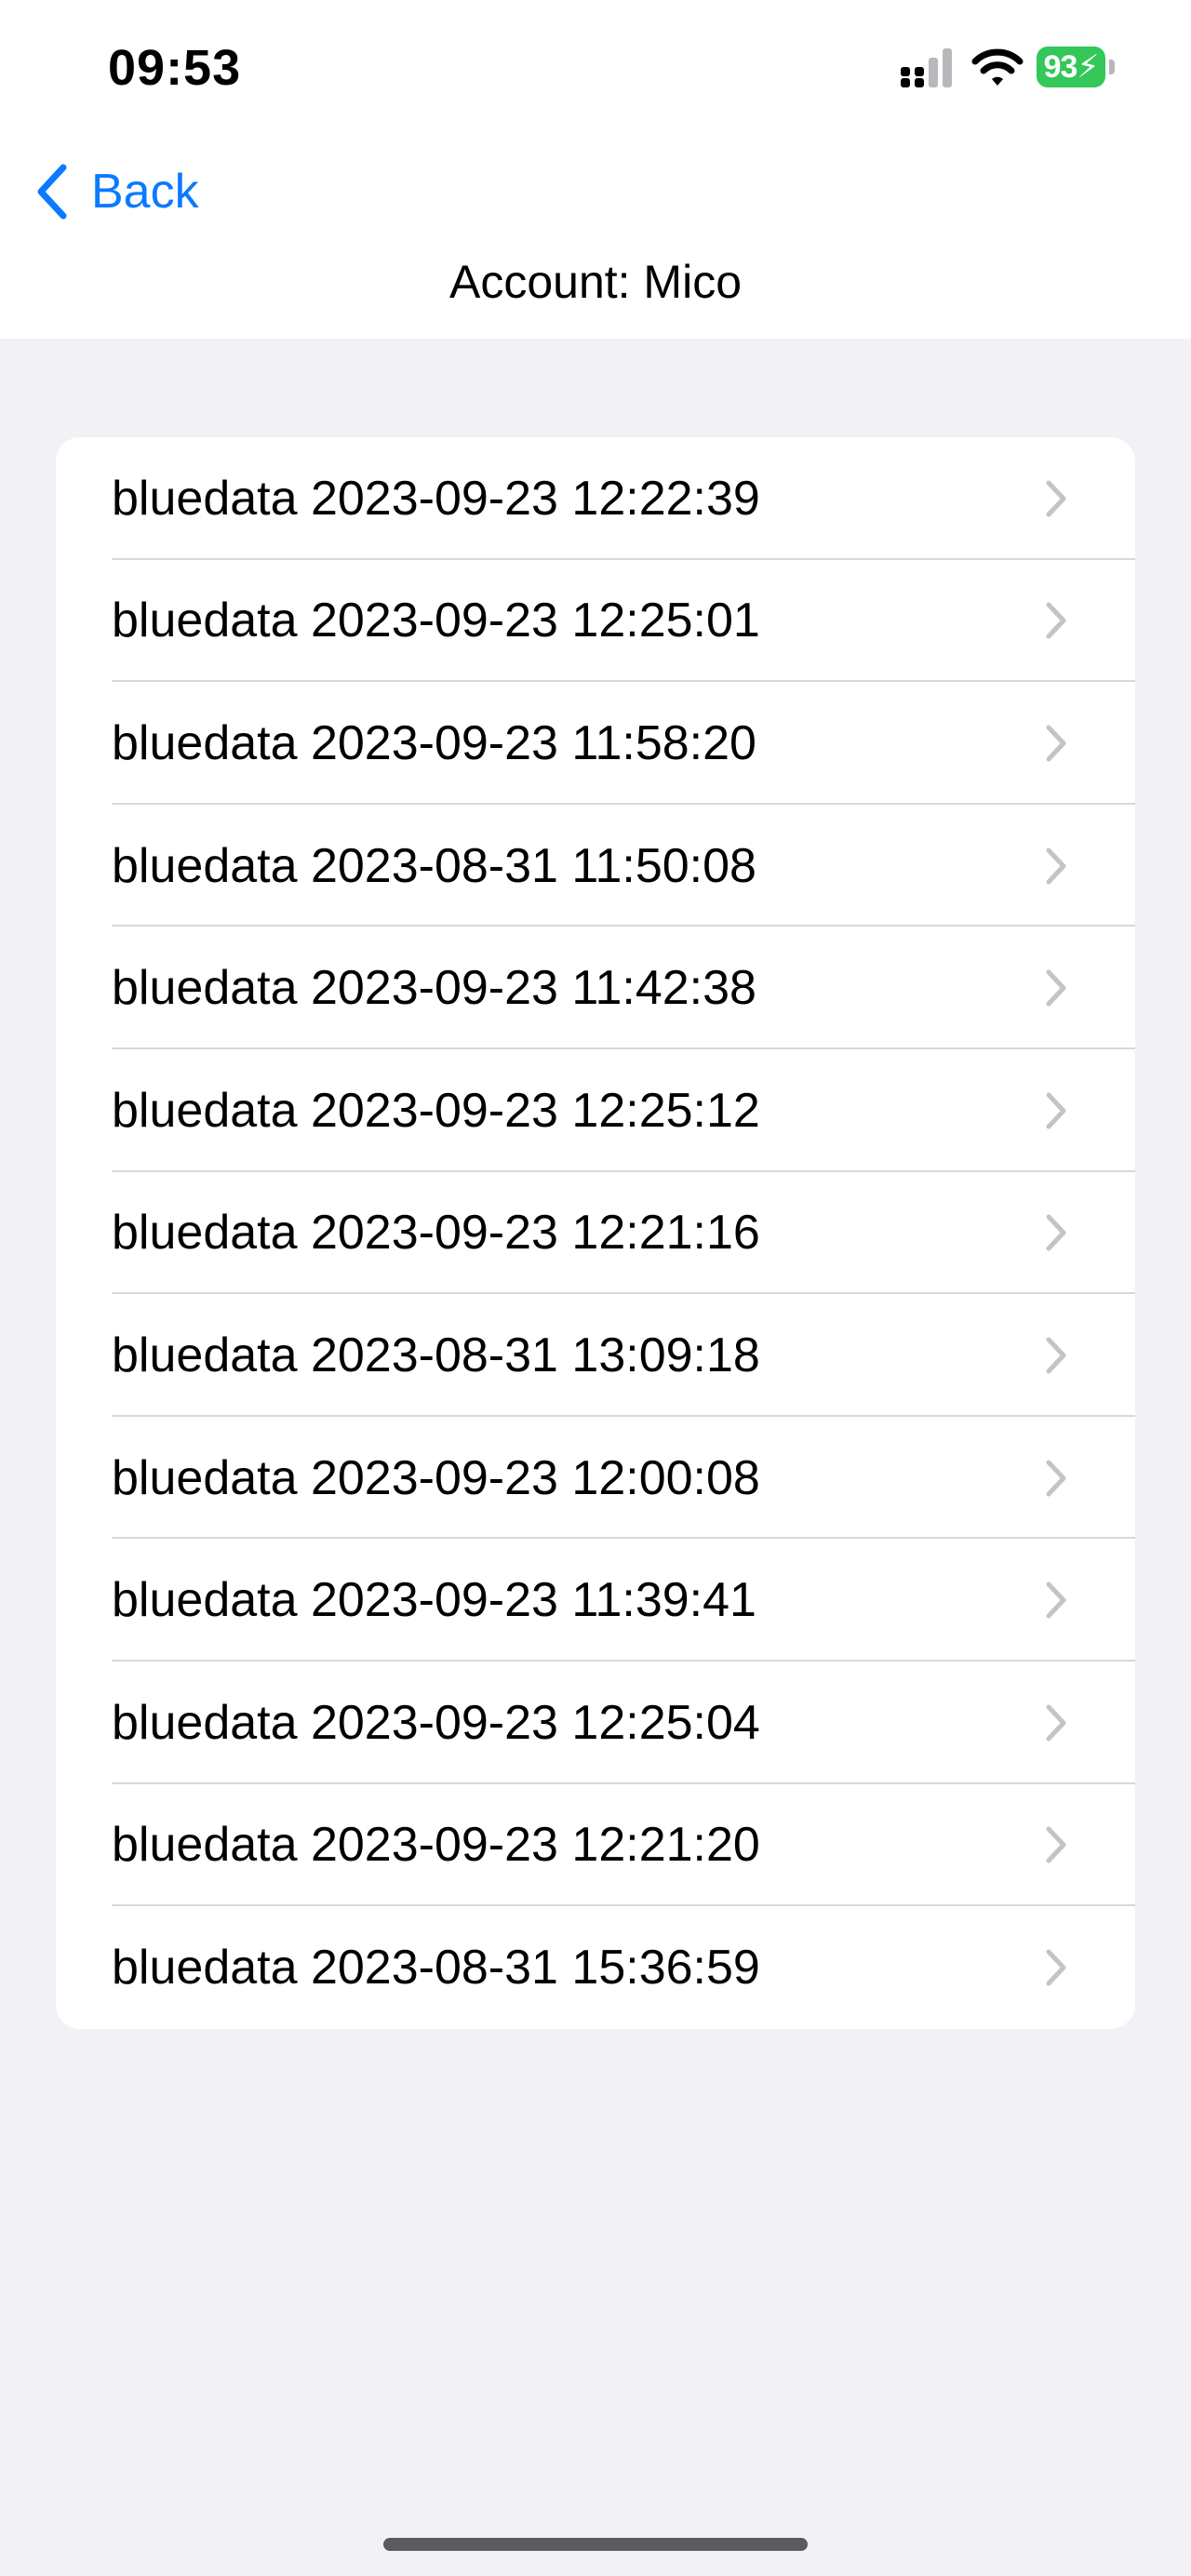 This screenshot has width=1191, height=2576. What do you see at coordinates (595, 169) in the screenshot?
I see `navigation-area: 09:53 93⚡ Back Account: Mico` at bounding box center [595, 169].